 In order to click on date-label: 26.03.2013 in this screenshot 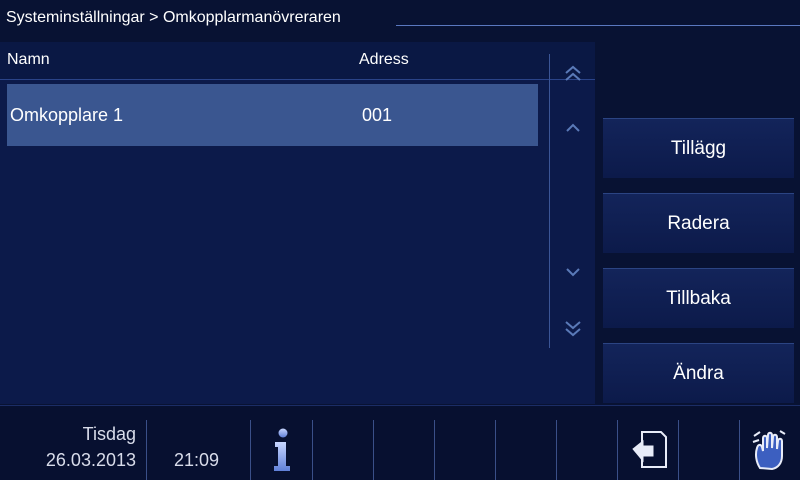, I will do `click(90, 460)`.